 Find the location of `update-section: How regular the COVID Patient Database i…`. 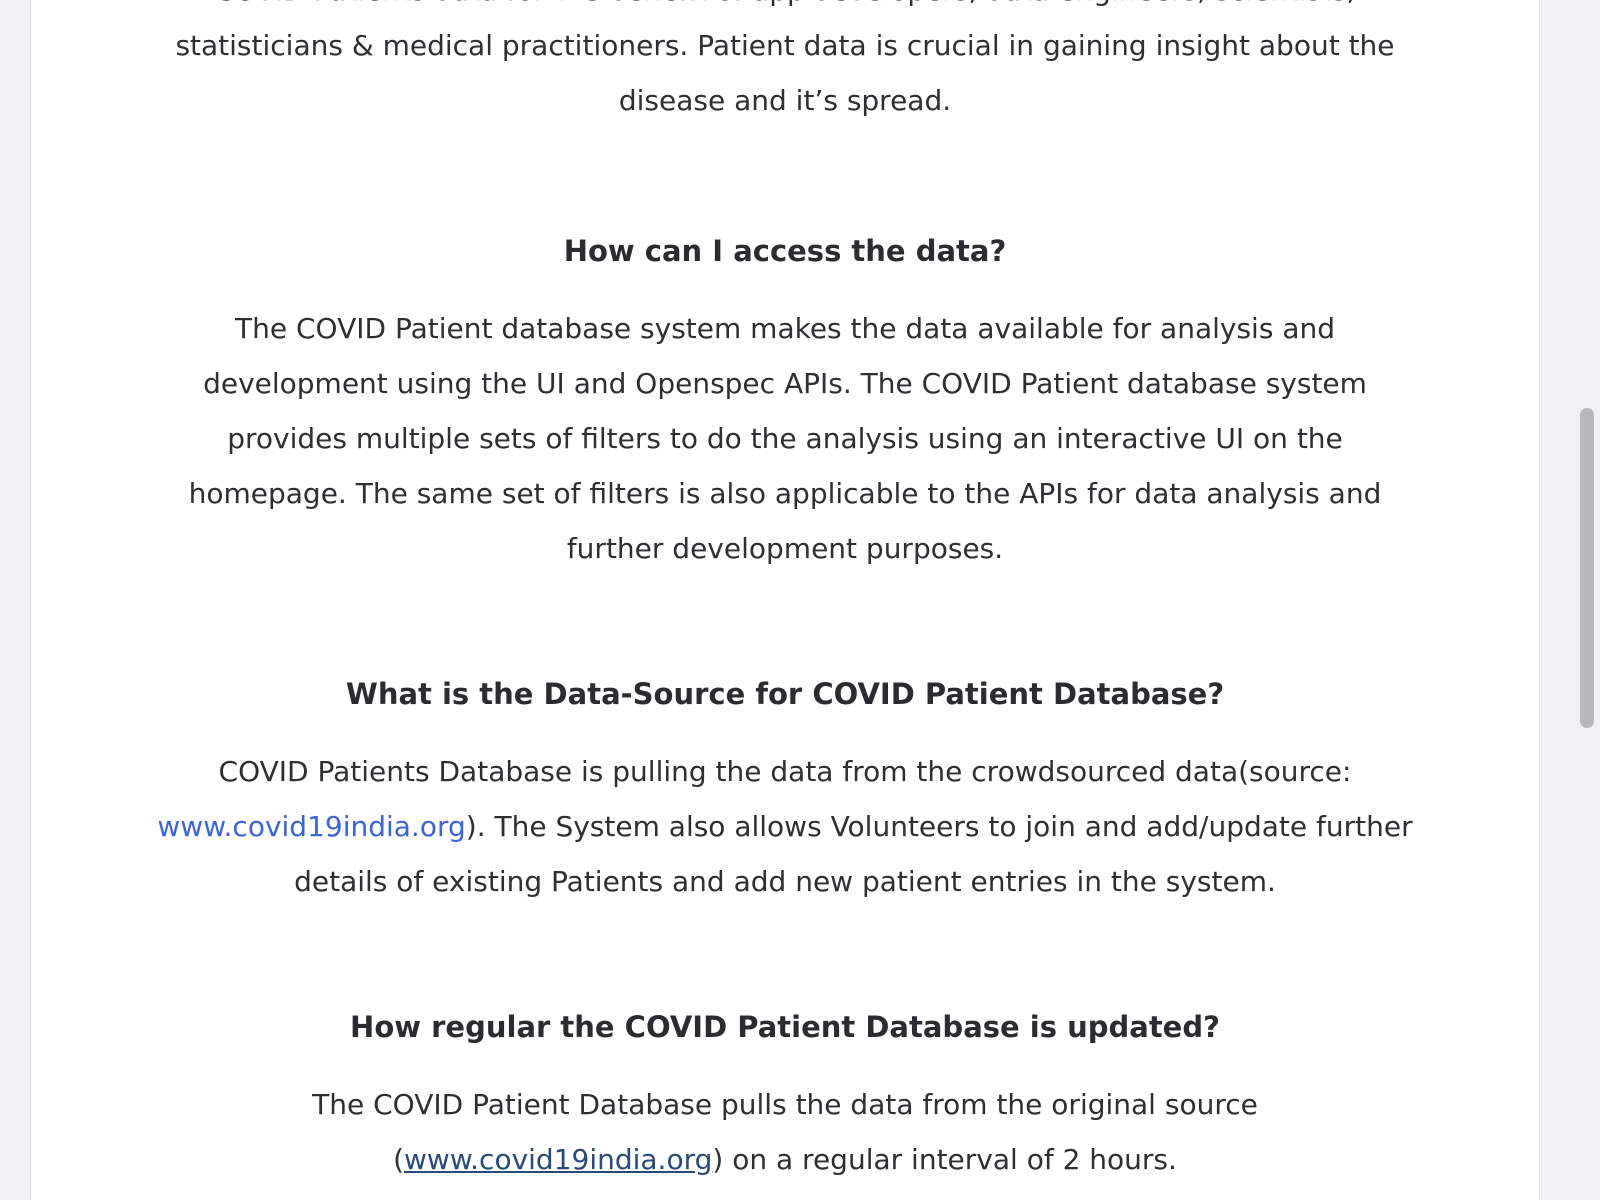

update-section: How regular the COVID Patient Database i… is located at coordinates (785, 1097).